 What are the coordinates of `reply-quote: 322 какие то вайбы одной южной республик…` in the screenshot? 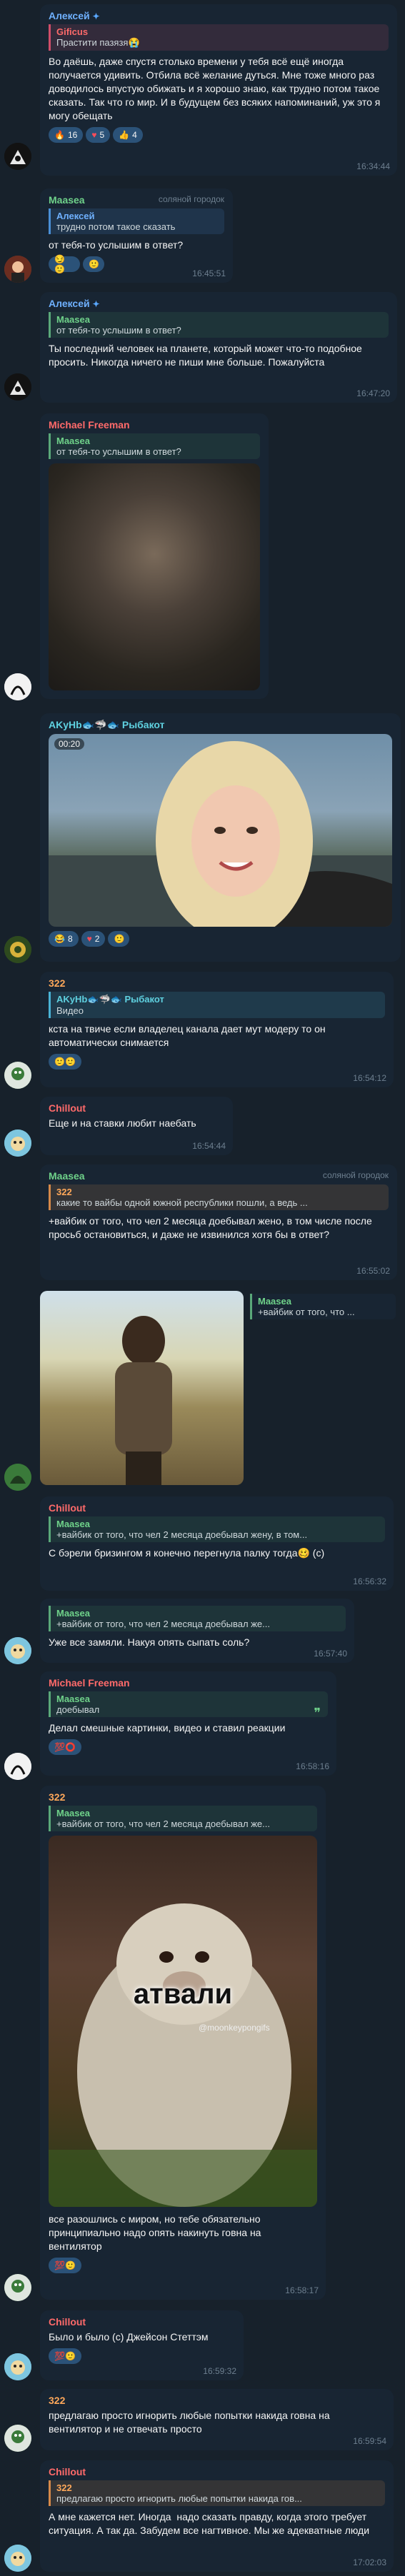 It's located at (219, 1197).